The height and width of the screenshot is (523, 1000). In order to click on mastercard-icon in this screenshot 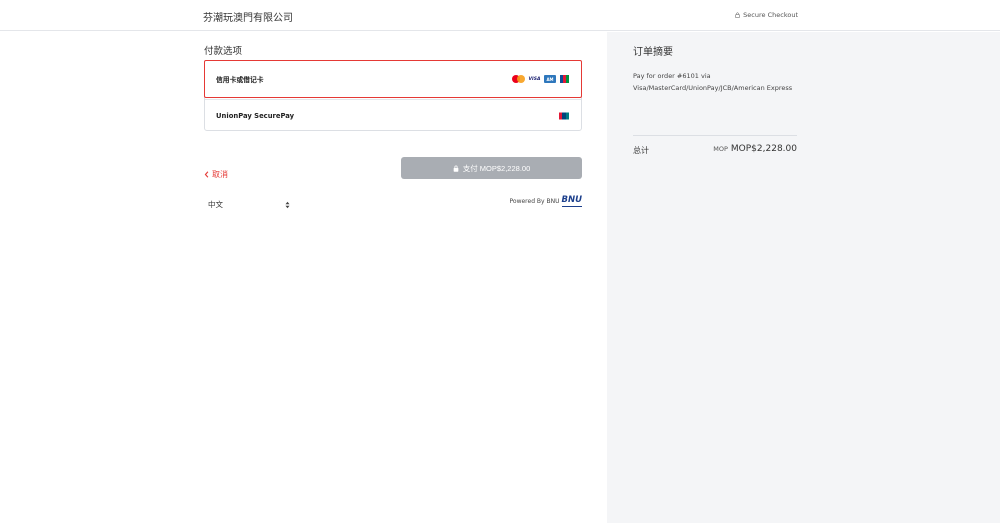, I will do `click(518, 79)`.